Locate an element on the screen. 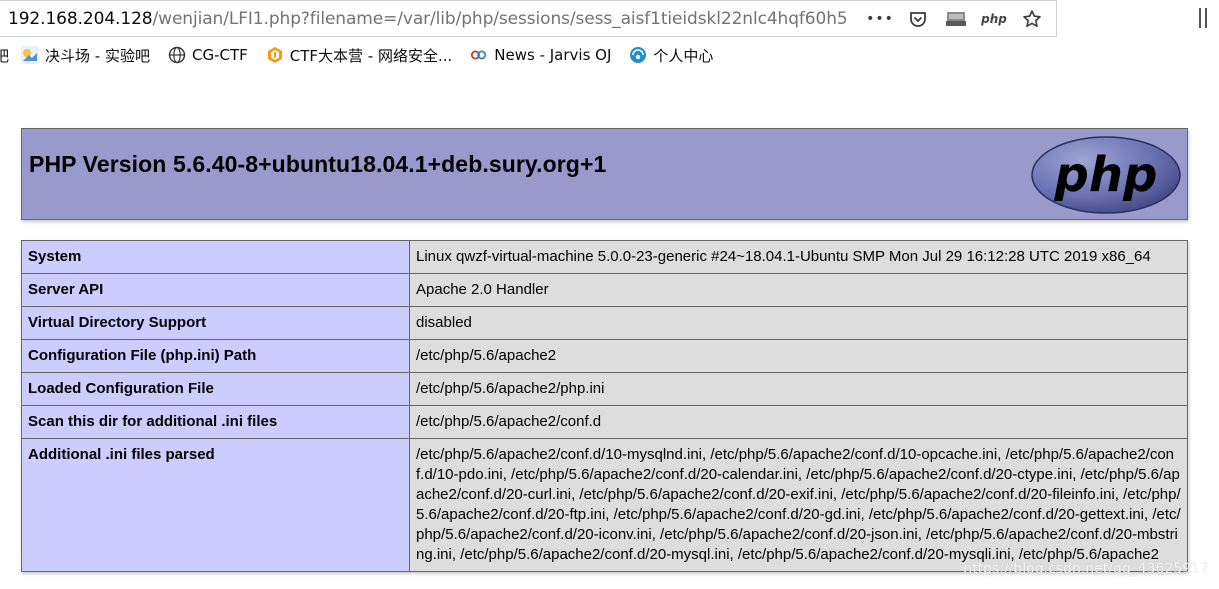 This screenshot has width=1219, height=589. bookmark-jarvis-oj: News - Jarvis OJ is located at coordinates (540, 55).